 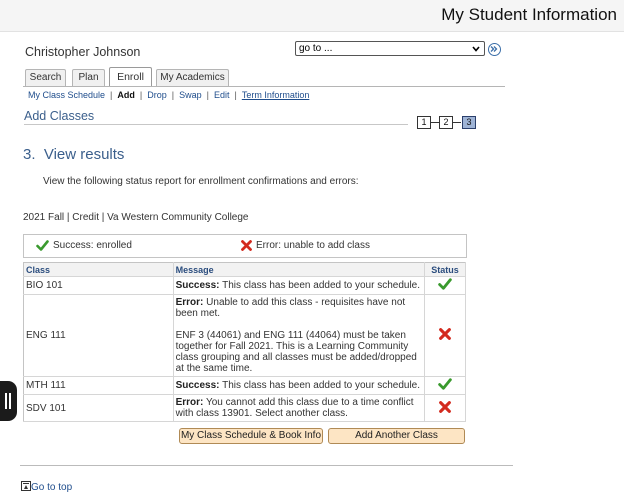 I want to click on tab-plan: Plan, so click(x=88, y=78).